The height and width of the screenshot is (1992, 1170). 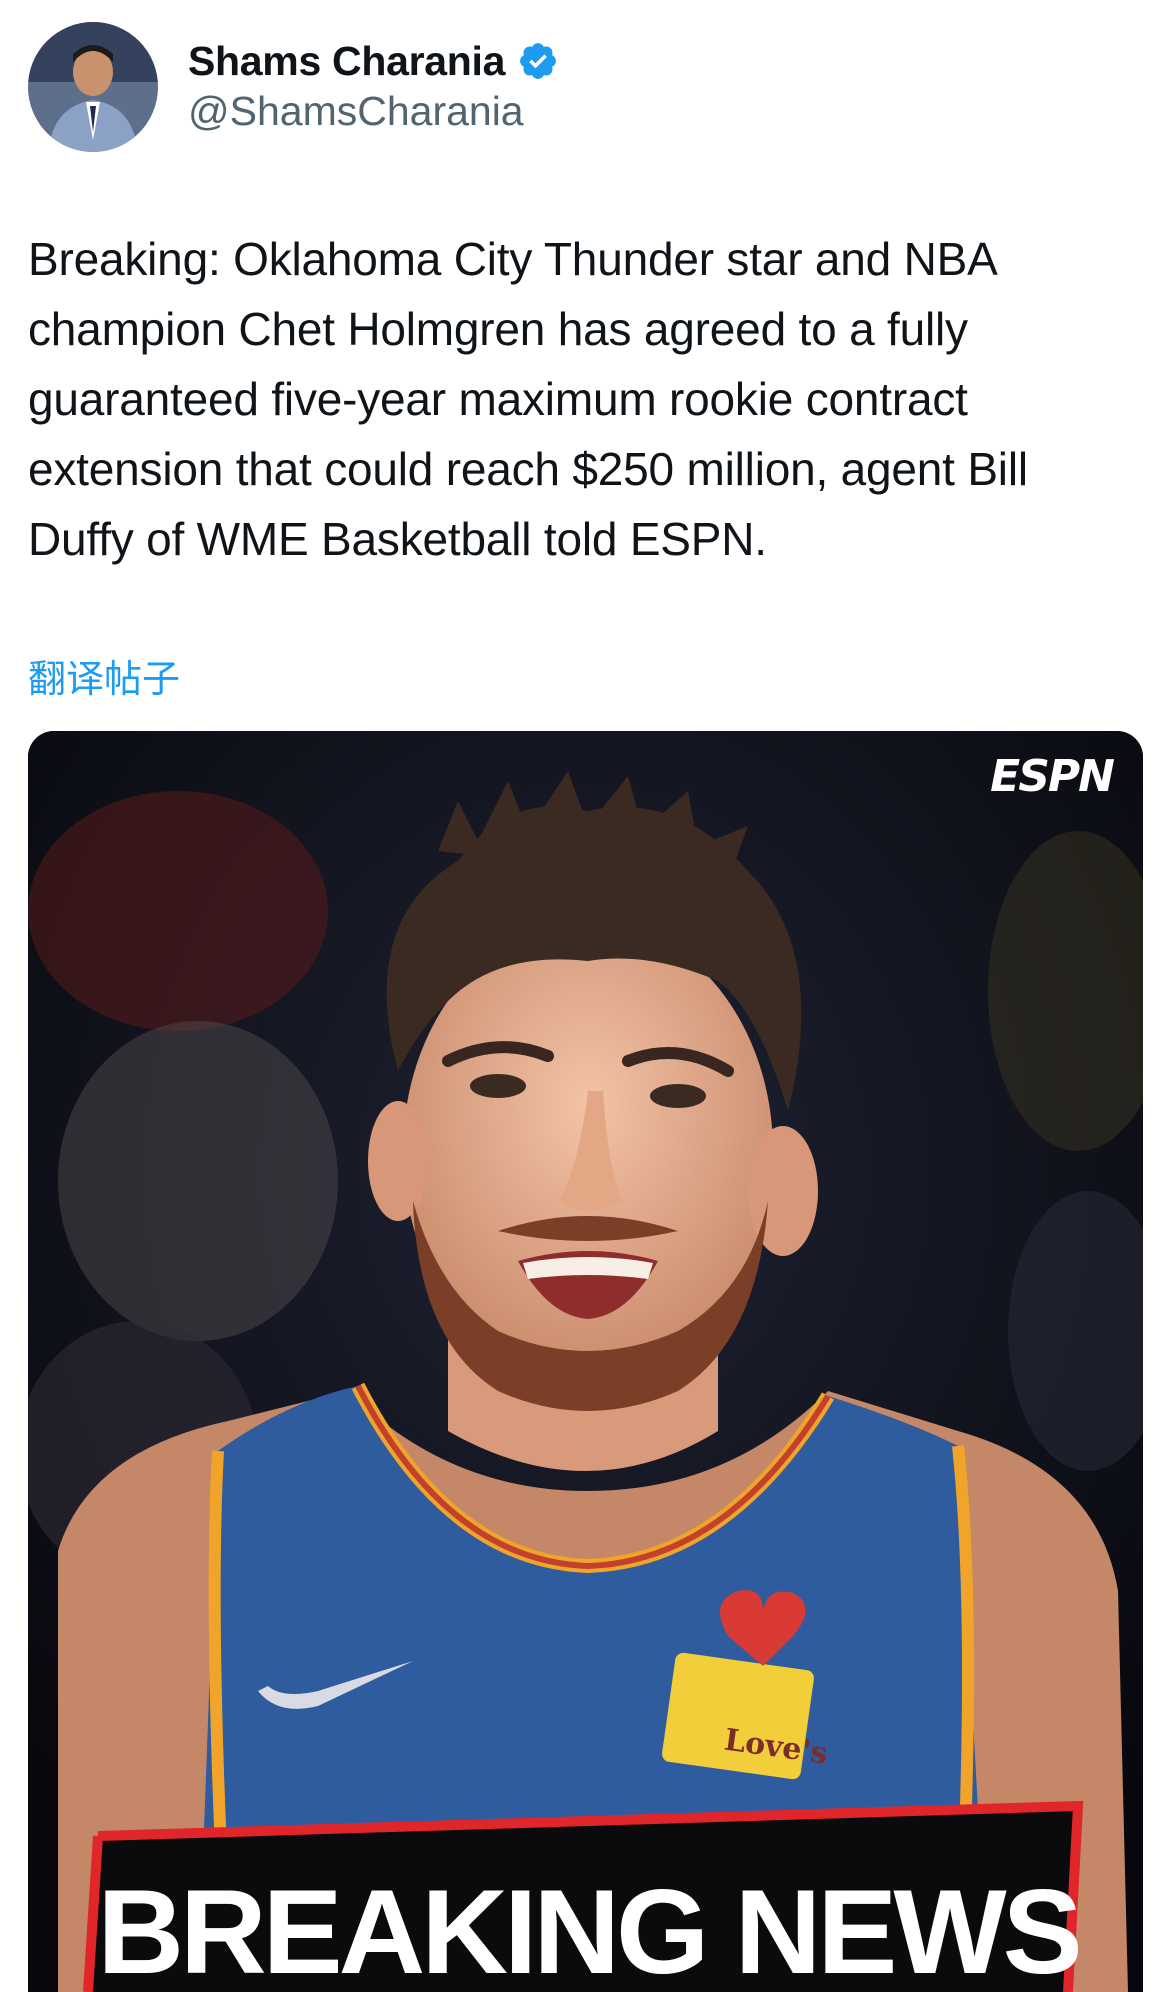 I want to click on author-name-row: Shams Charania, so click(x=373, y=61).